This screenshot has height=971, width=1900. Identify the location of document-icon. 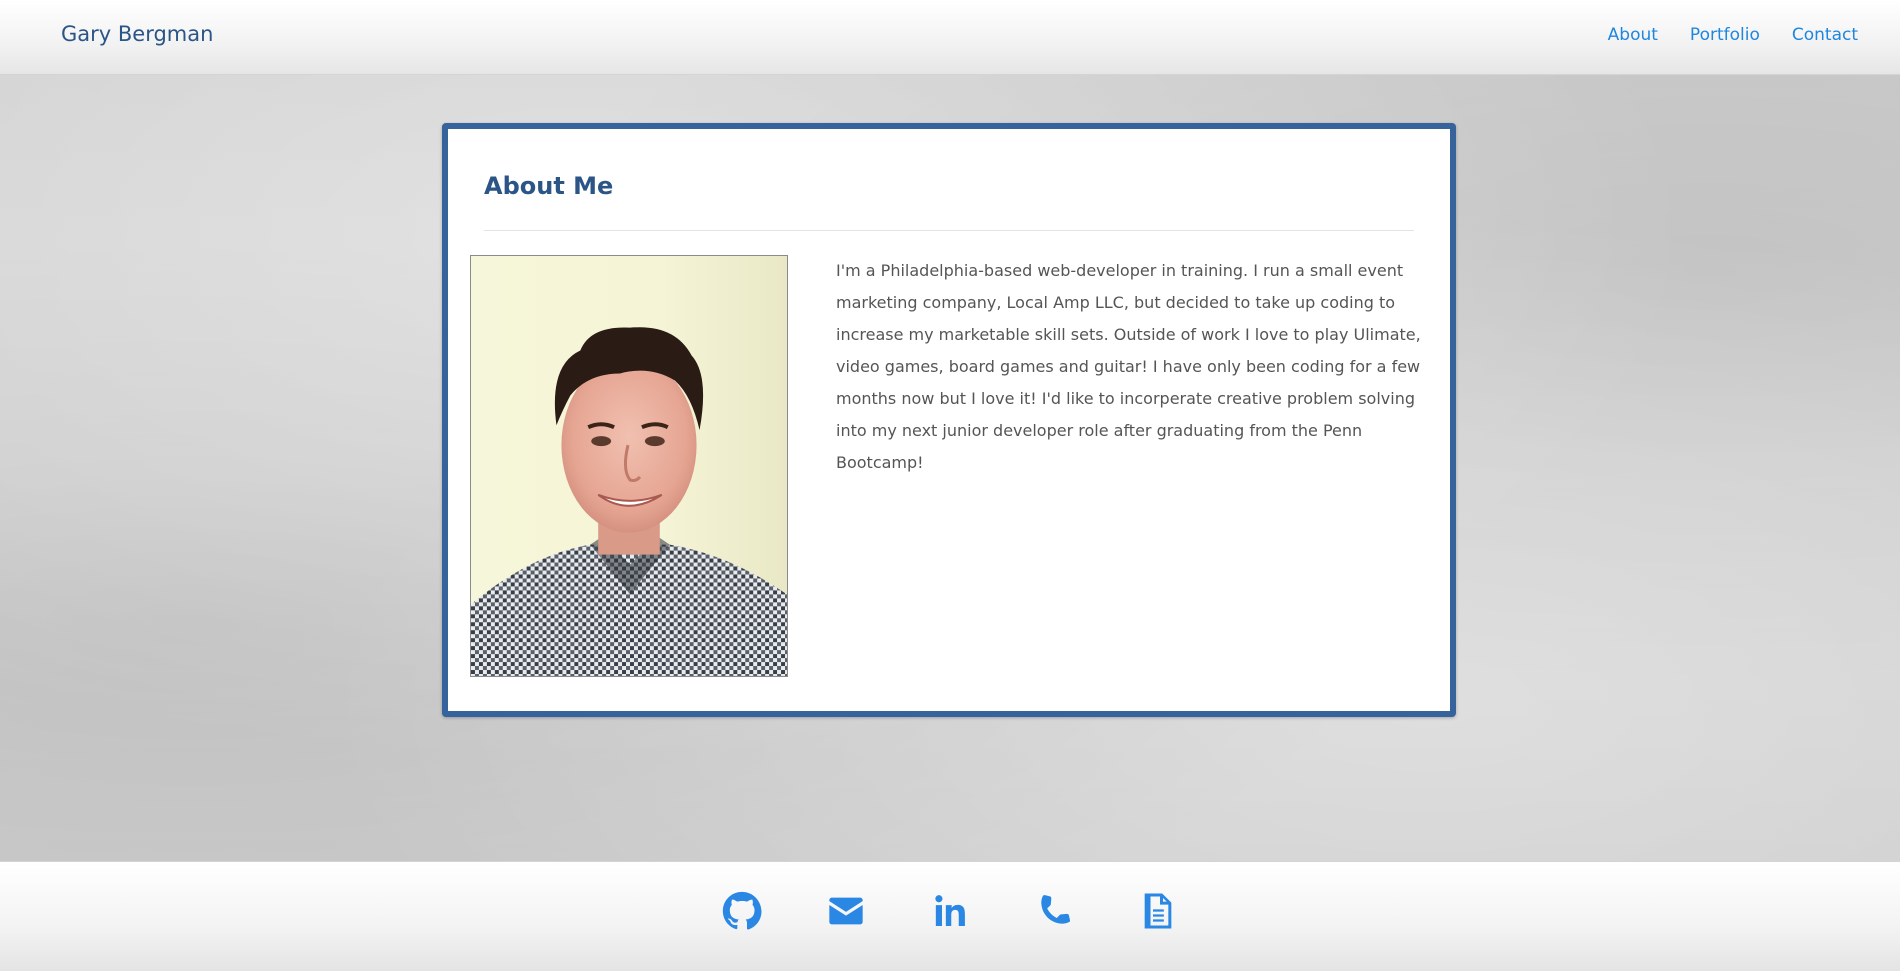
(1158, 911).